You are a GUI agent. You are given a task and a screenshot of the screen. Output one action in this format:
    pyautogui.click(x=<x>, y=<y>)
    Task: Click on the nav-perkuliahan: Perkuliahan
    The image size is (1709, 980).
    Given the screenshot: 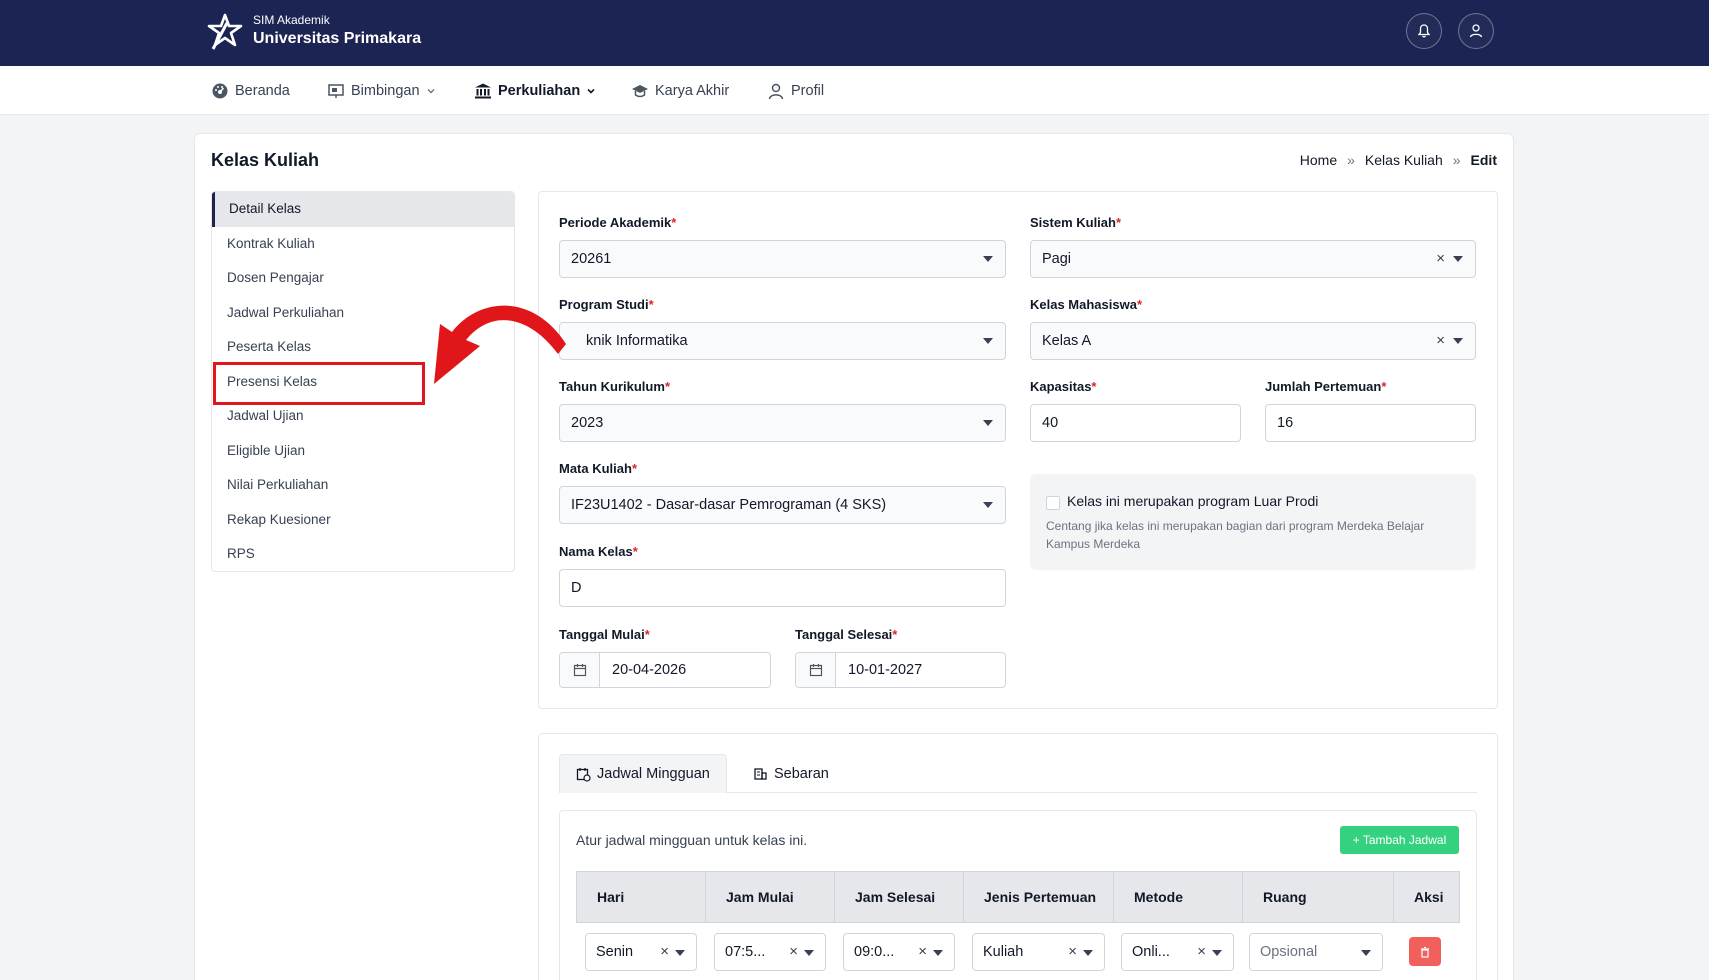 What is the action you would take?
    pyautogui.click(x=535, y=90)
    